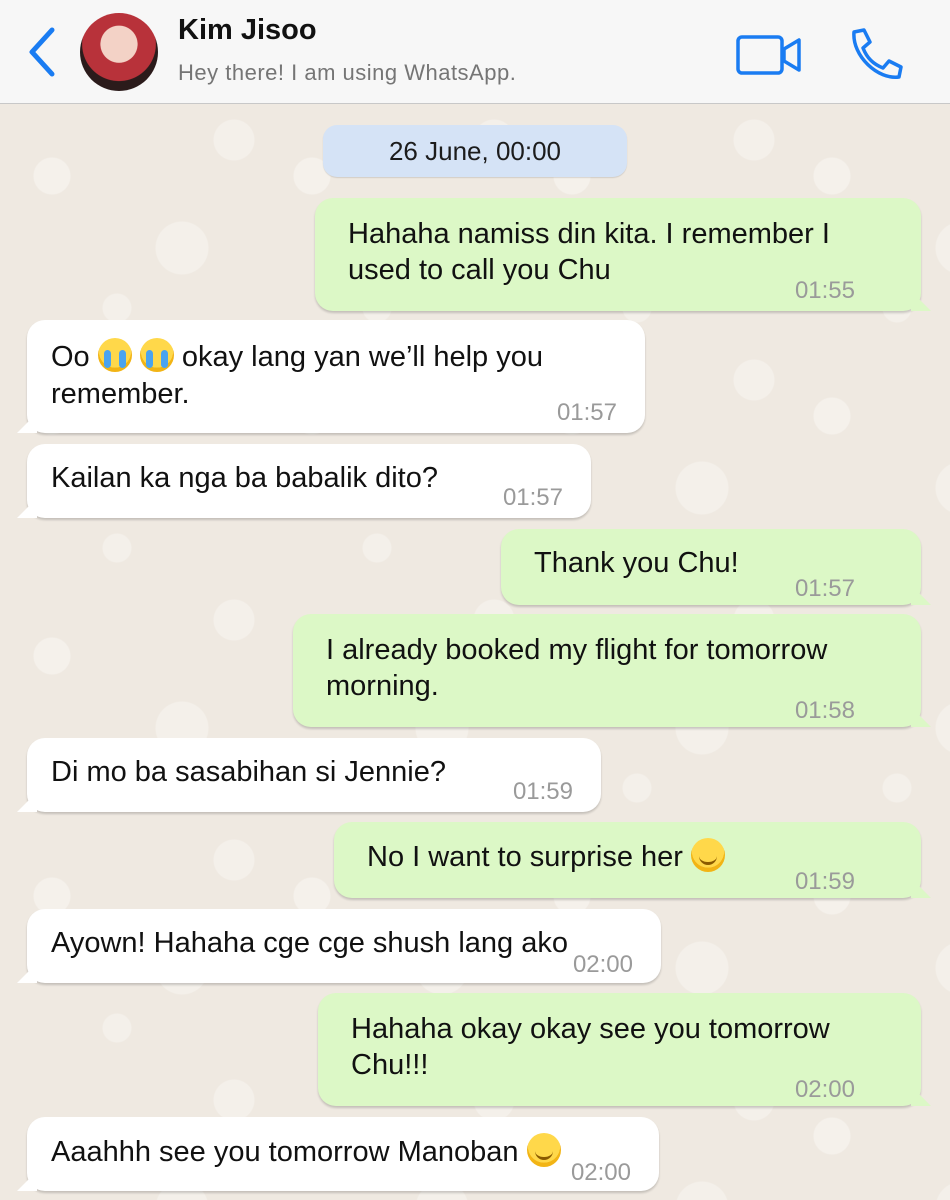 This screenshot has width=950, height=1200. What do you see at coordinates (529, 857) in the screenshot?
I see `message-text-part: No I want to surprise her` at bounding box center [529, 857].